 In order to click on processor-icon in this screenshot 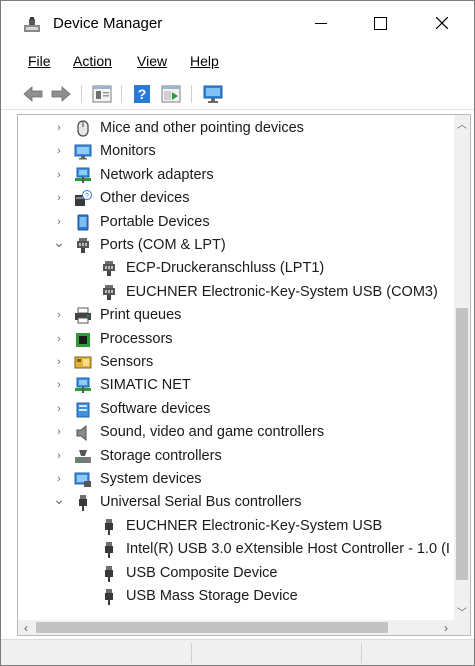, I will do `click(83, 339)`.